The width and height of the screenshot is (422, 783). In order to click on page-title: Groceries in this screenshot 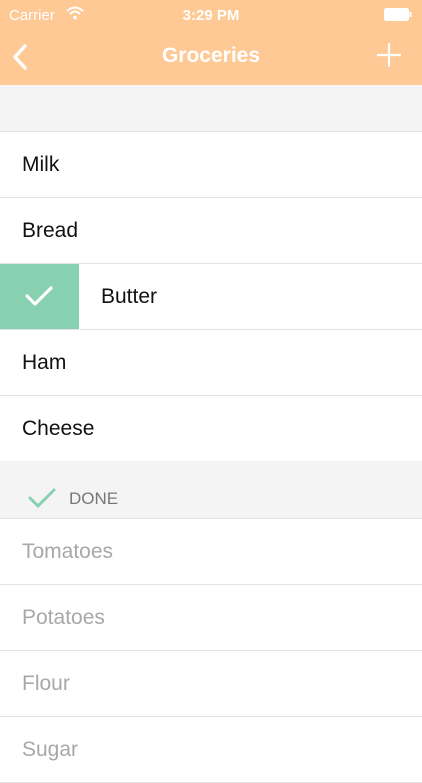, I will do `click(211, 55)`.